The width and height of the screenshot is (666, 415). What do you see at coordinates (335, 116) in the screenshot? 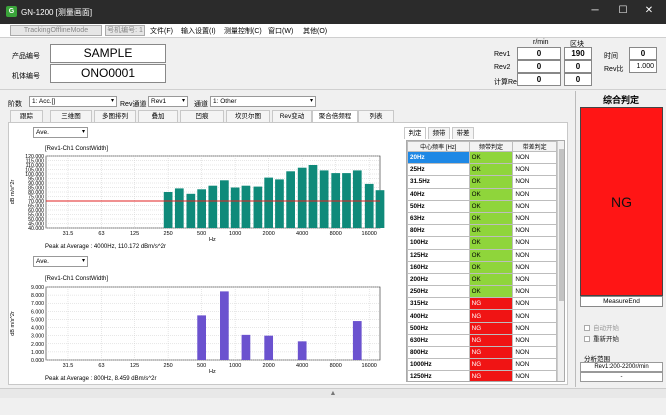
I see `tab-octave: 聚合倍频程` at bounding box center [335, 116].